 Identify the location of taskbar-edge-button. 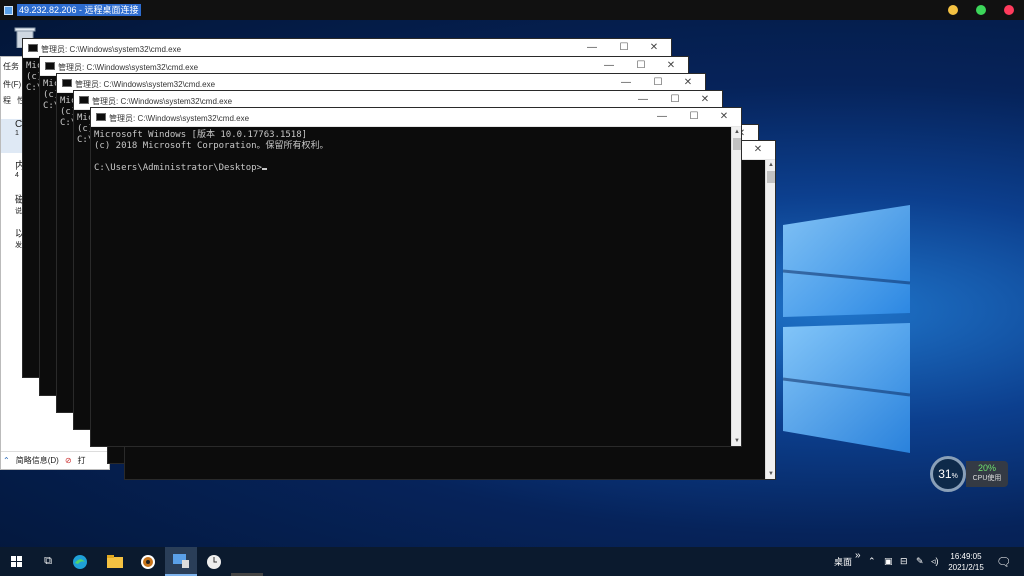
(80, 561).